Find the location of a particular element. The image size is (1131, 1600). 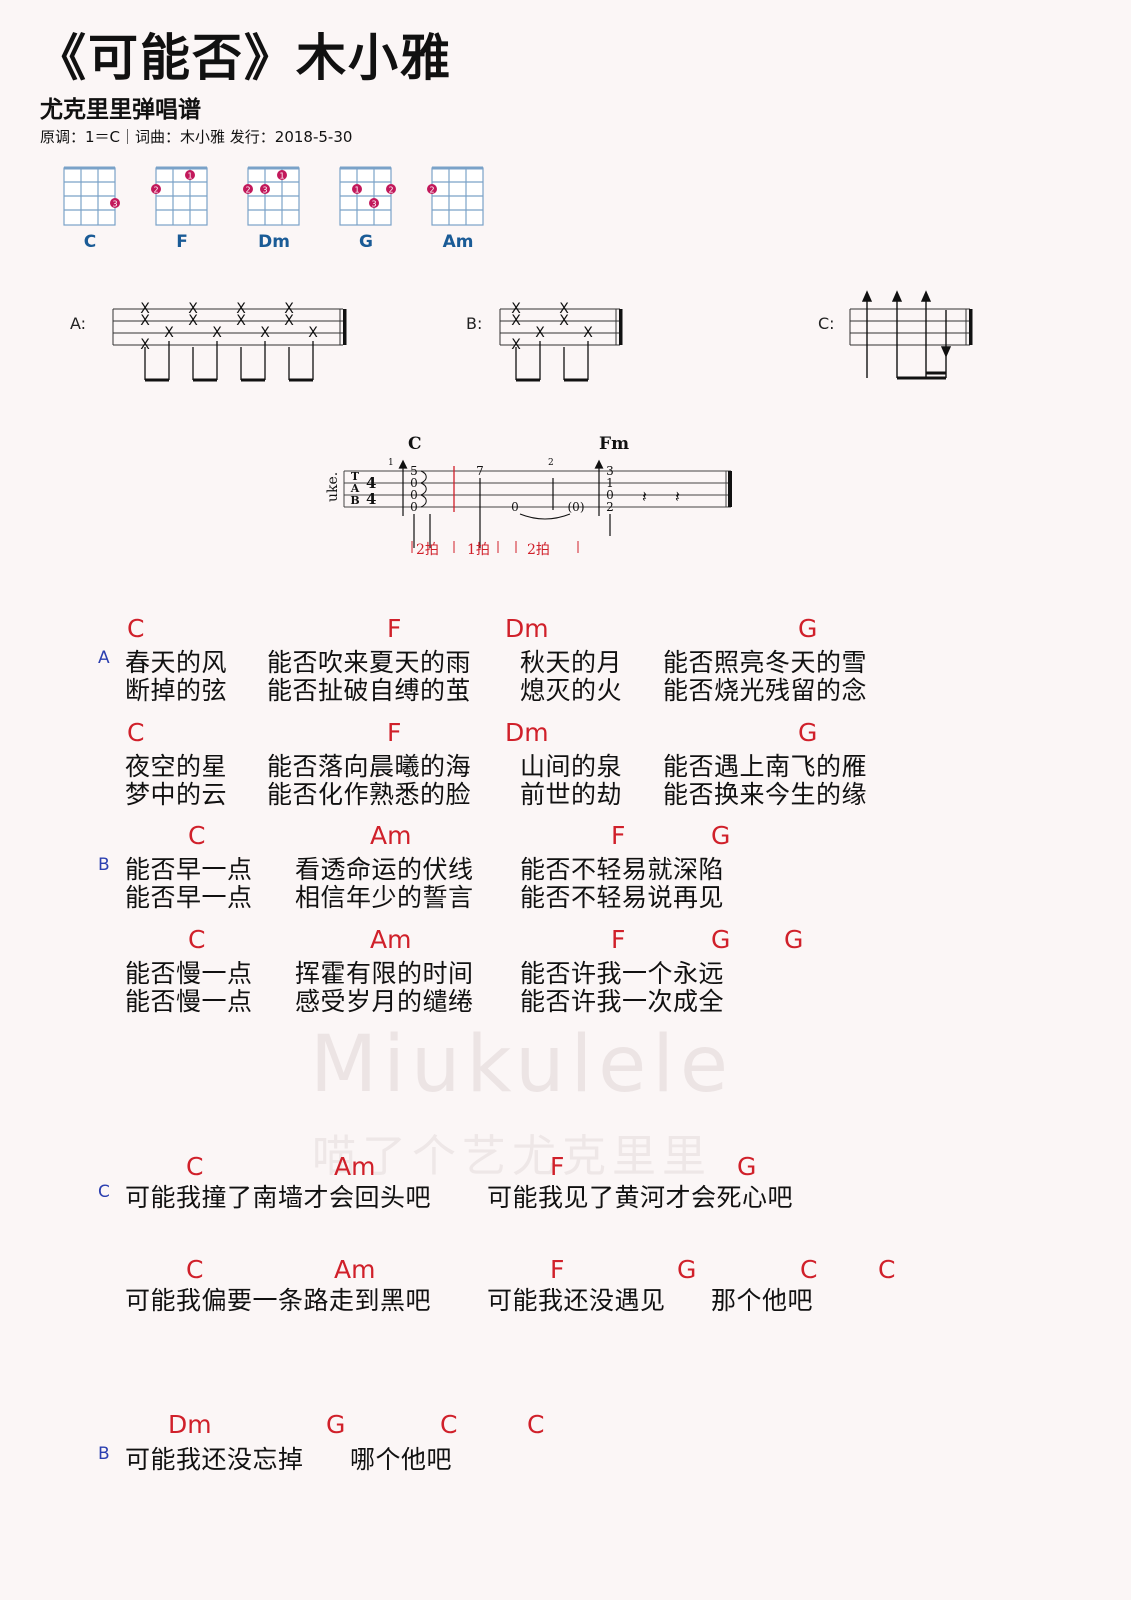

chord-grid: 1 3 2 is located at coordinates (367, 196).